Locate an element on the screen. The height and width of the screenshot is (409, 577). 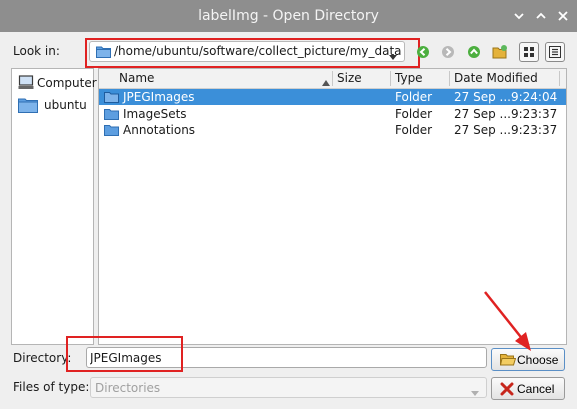
column-header-name: Name is located at coordinates (136, 78).